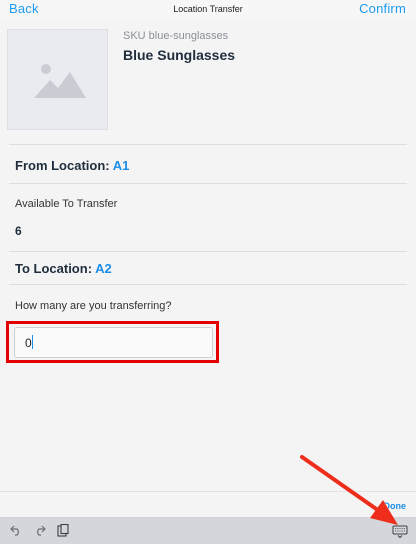 The image size is (416, 544). I want to click on from-location-heading: From Location: A1, so click(72, 165).